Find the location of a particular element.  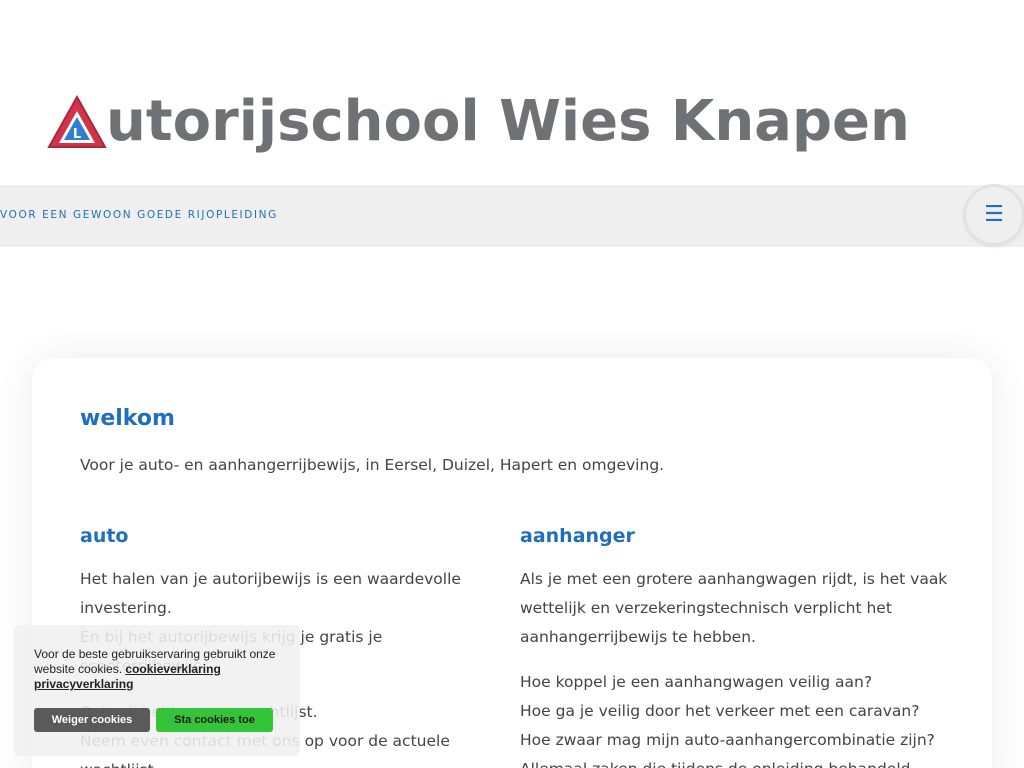

welcome-heading: welkom is located at coordinates (127, 418).